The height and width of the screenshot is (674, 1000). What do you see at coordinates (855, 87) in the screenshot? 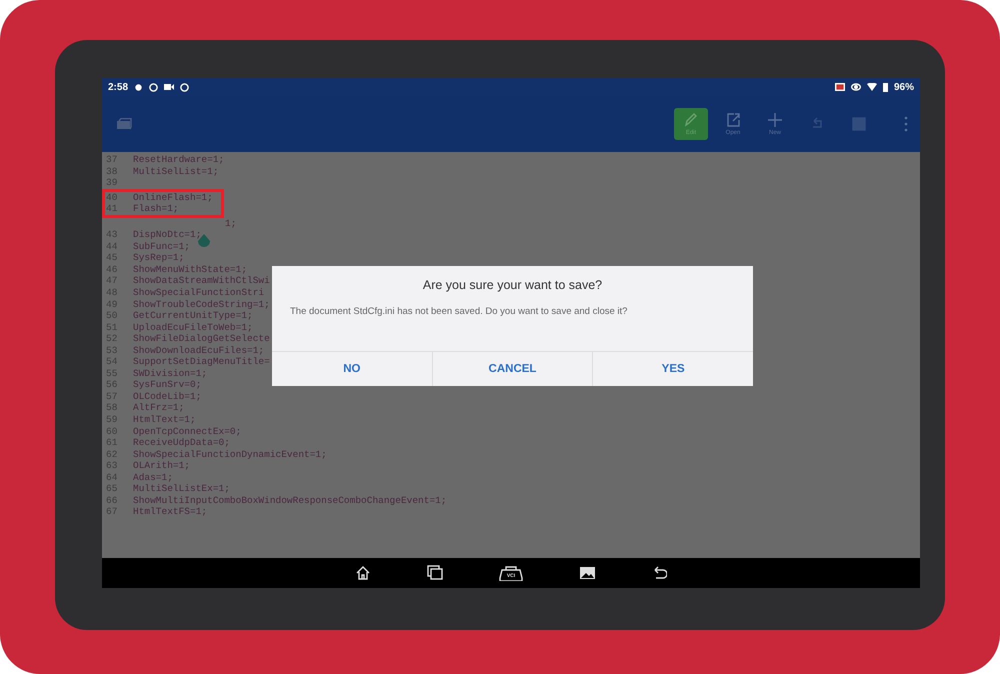
I see `eye-icon` at bounding box center [855, 87].